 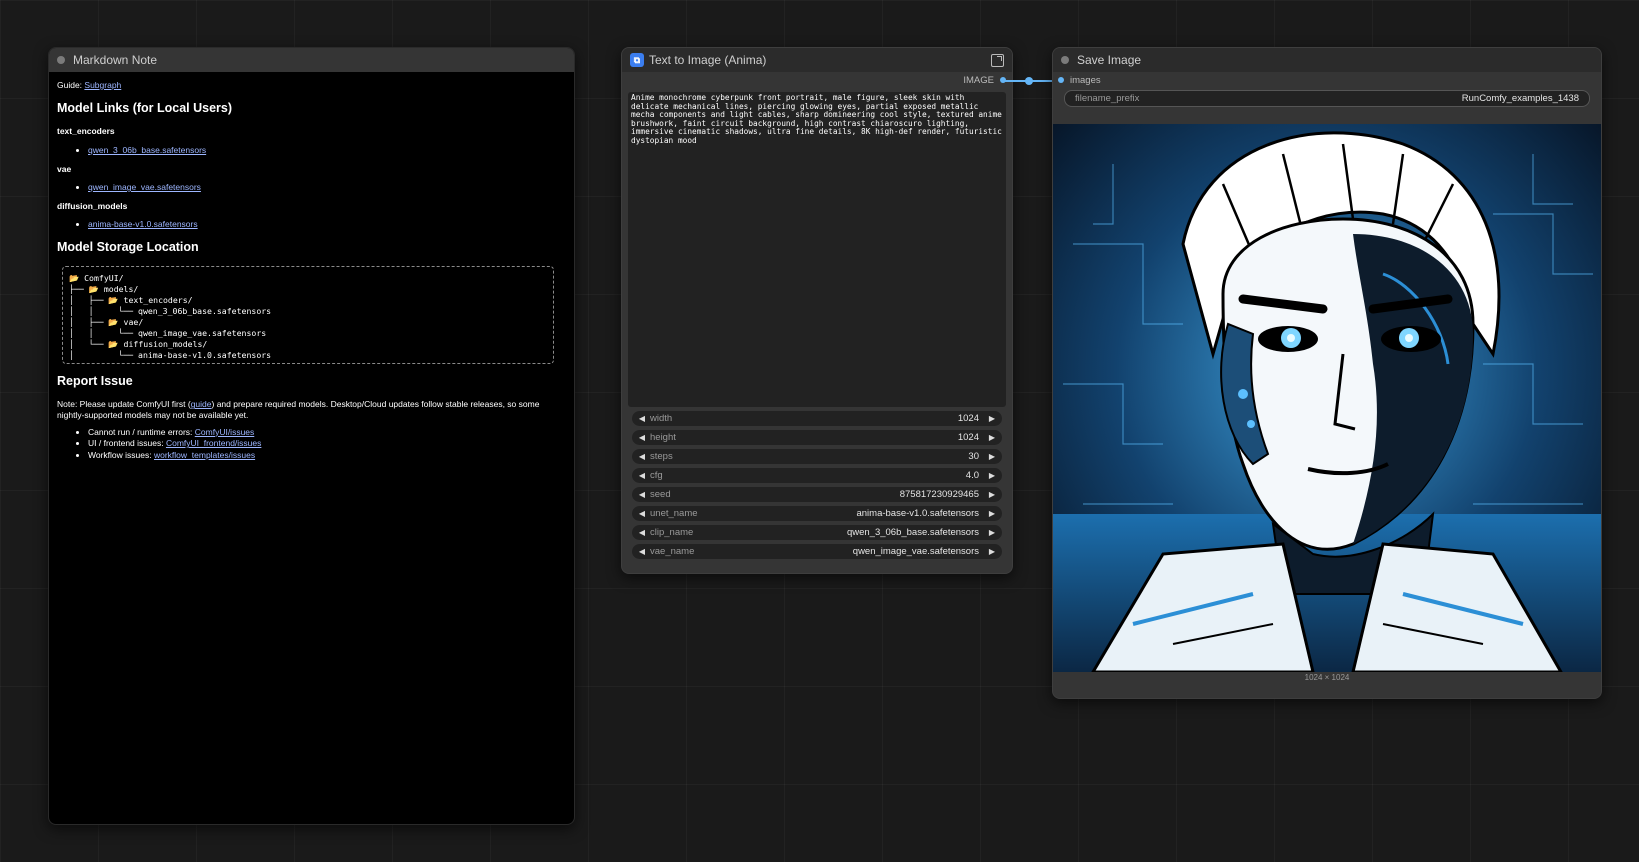 What do you see at coordinates (147, 150) in the screenshot?
I see `text-encoders-link: qwen_3_06b_base.safetensors` at bounding box center [147, 150].